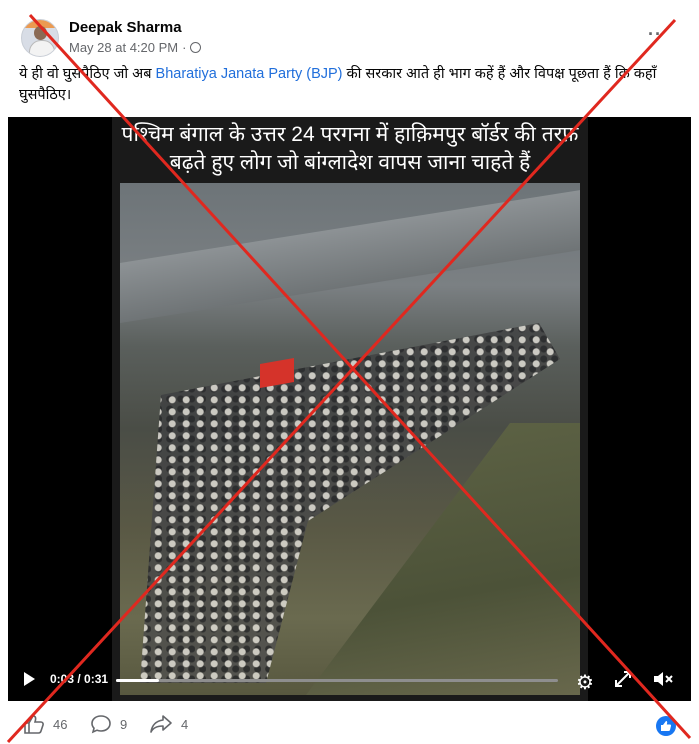  What do you see at coordinates (185, 724) in the screenshot?
I see `share-count: 4` at bounding box center [185, 724].